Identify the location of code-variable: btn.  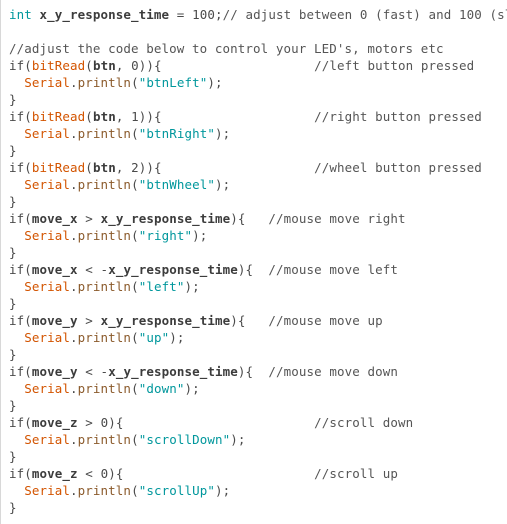
(104, 116).